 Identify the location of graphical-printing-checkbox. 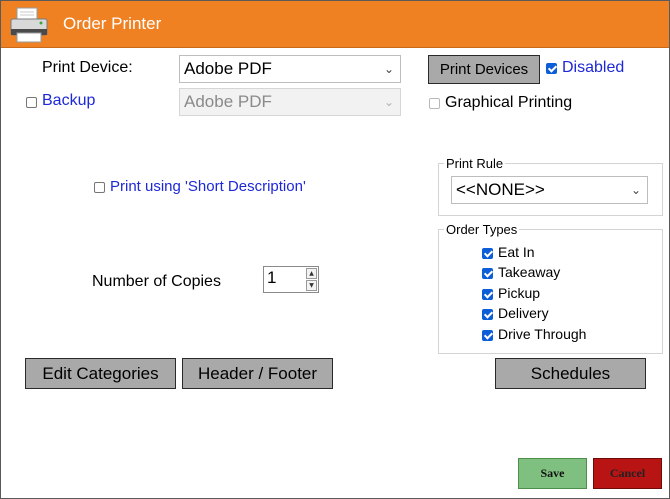
(434, 103).